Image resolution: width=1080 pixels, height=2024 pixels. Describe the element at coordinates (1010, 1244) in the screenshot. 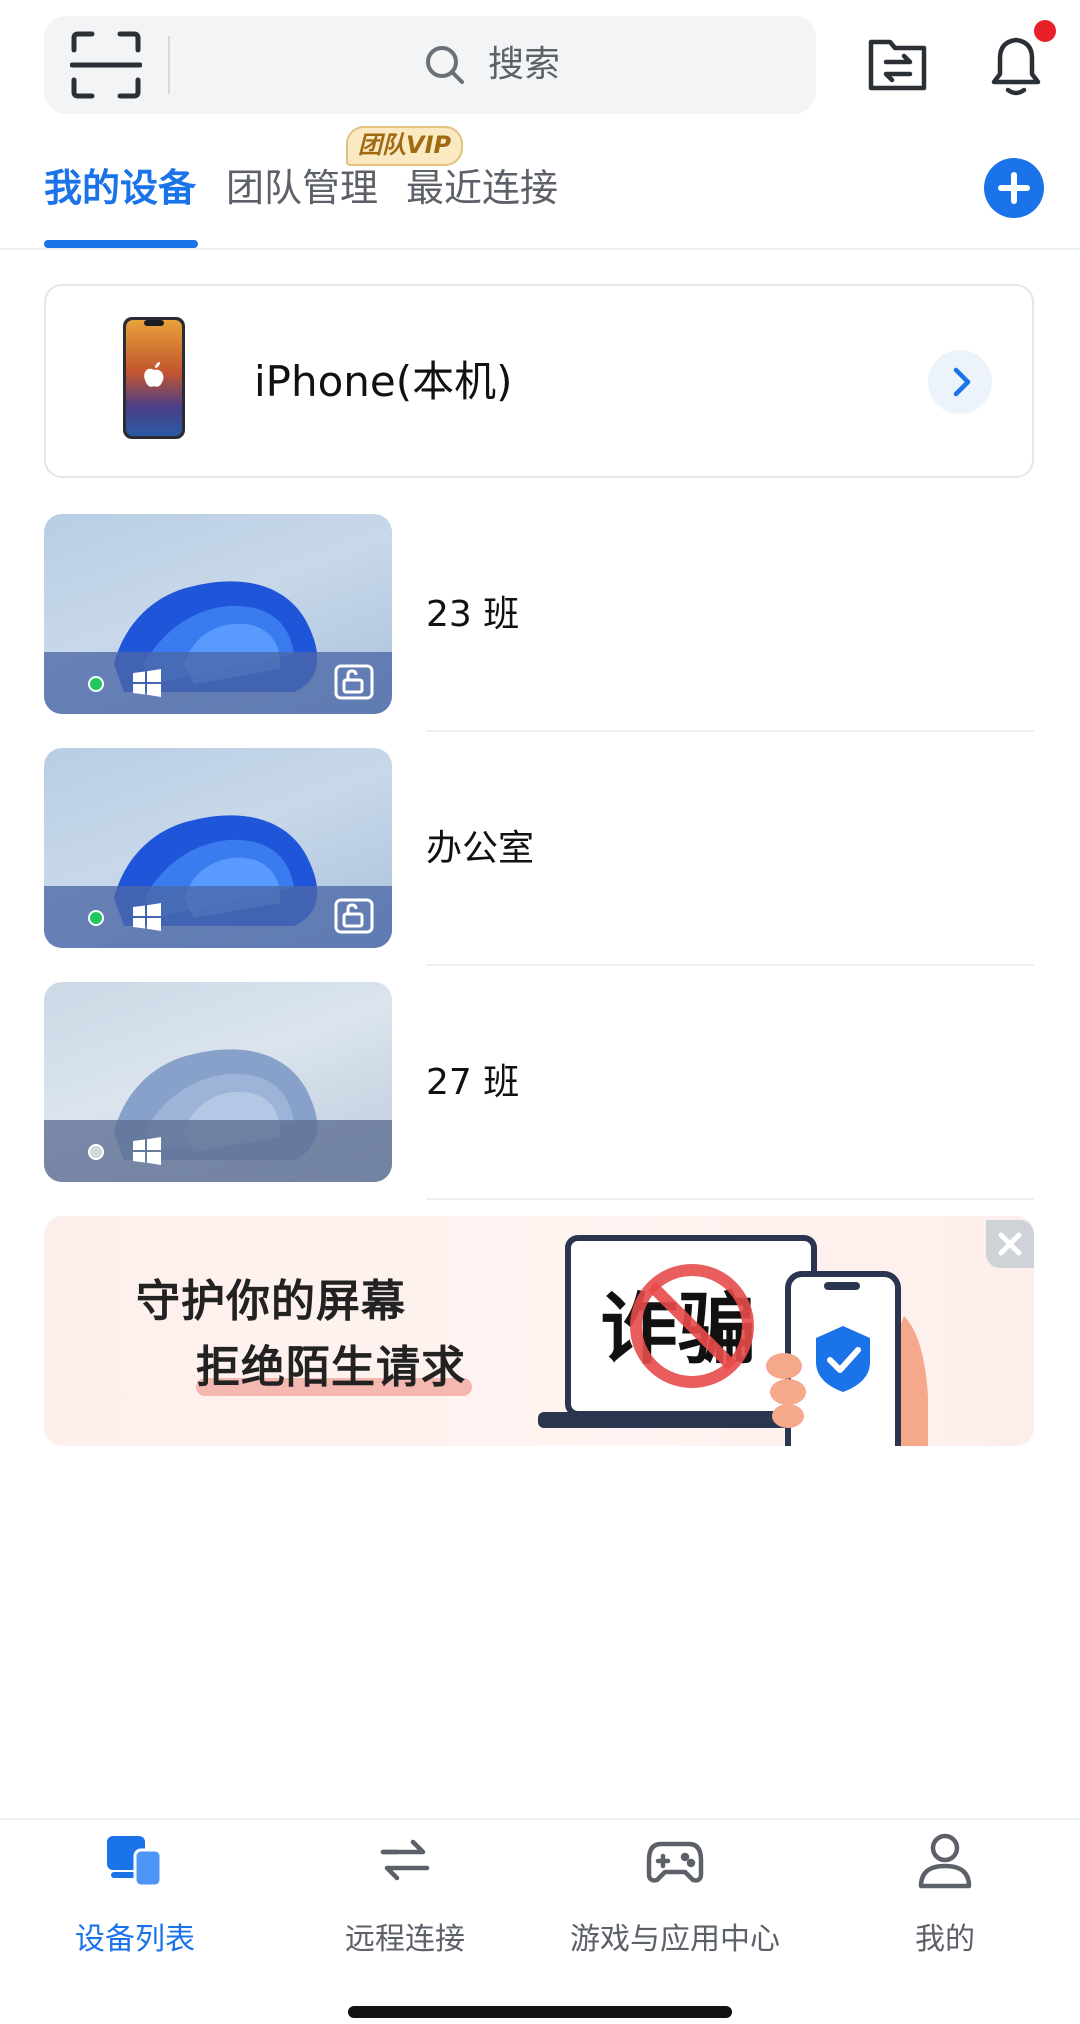

I see `banner-close-icon` at that location.